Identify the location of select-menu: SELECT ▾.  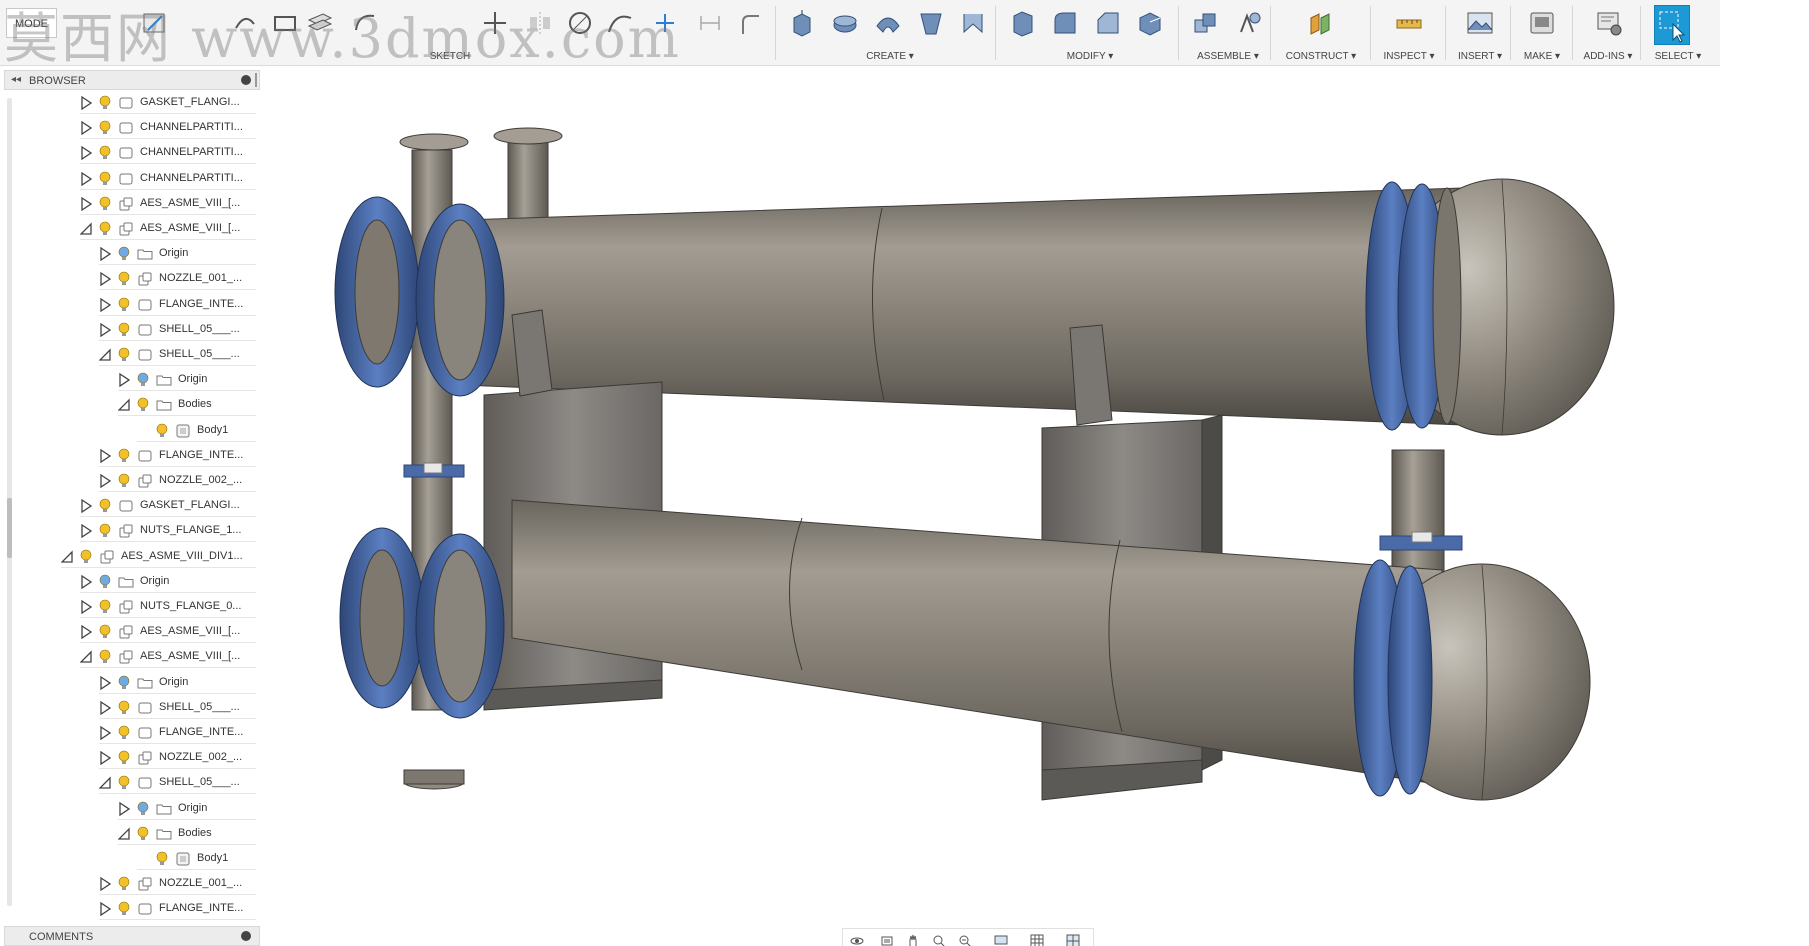
(1678, 56).